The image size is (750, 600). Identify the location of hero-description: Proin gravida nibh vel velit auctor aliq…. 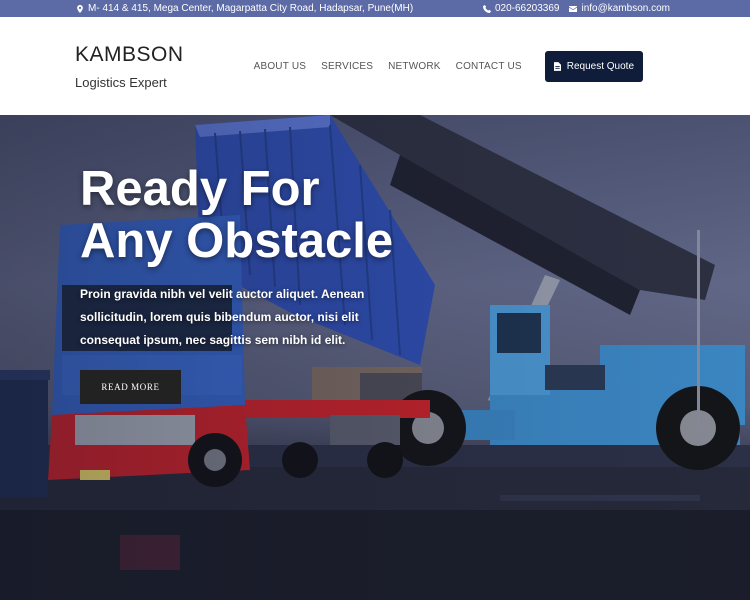
(222, 317).